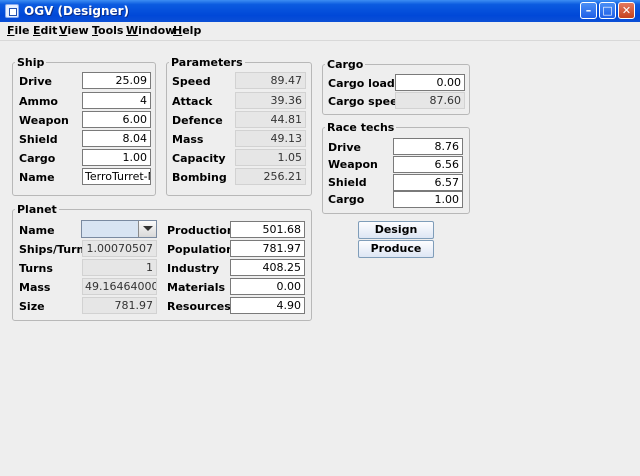 This screenshot has width=640, height=476. What do you see at coordinates (119, 248) in the screenshot?
I see `ships-per-turn-value: 1.00070507` at bounding box center [119, 248].